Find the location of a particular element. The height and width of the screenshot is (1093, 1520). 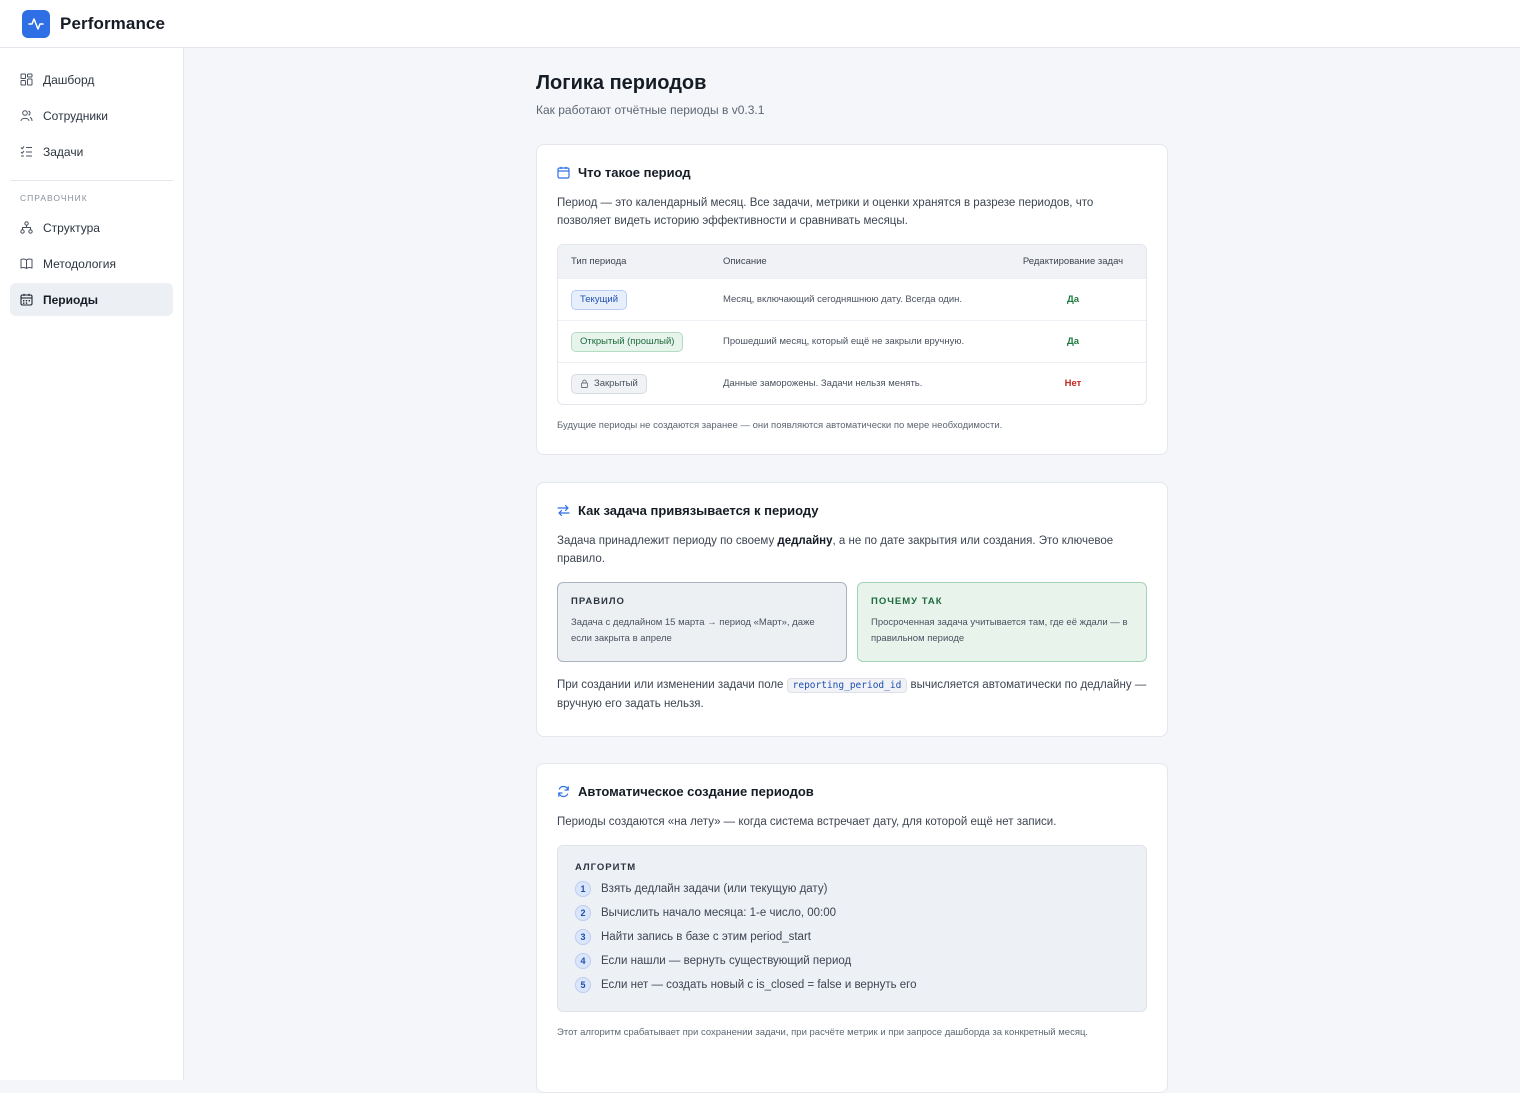

sidebar-item-methodology: Методология is located at coordinates (91, 263).